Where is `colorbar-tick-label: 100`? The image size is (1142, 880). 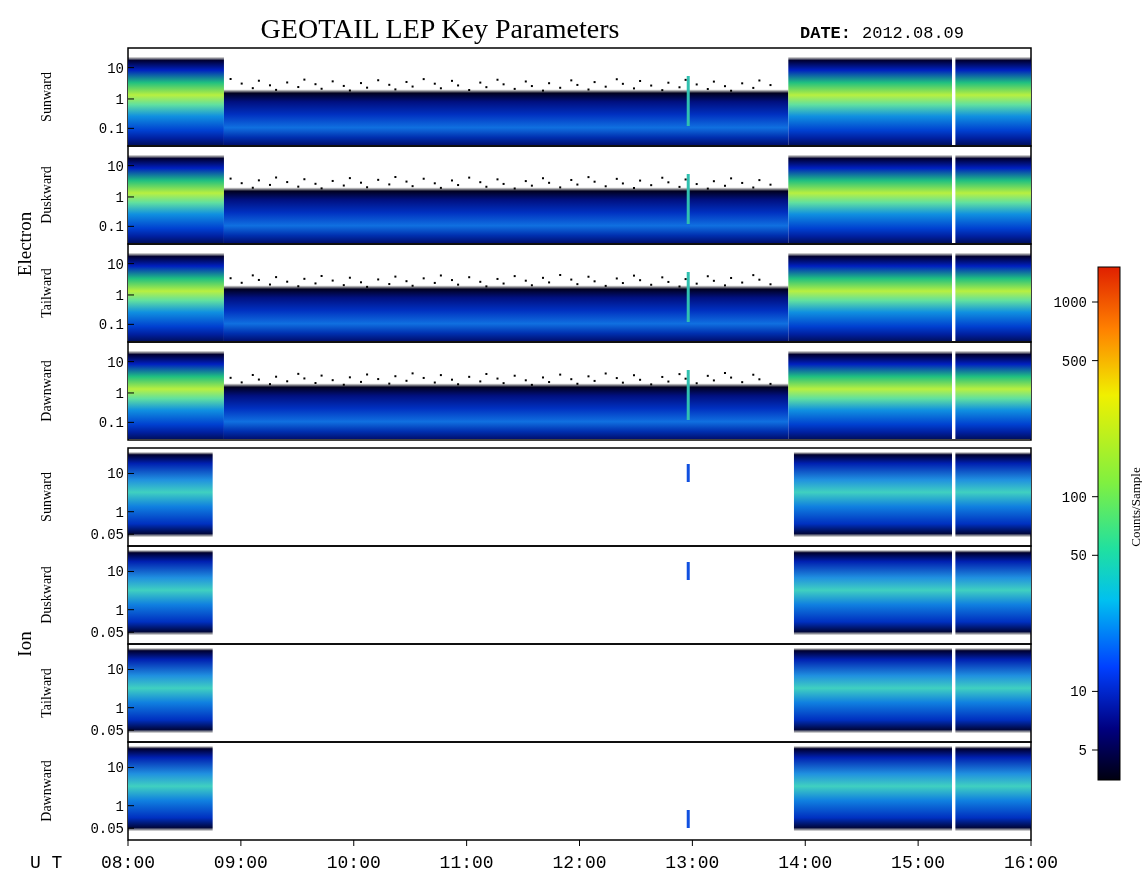 colorbar-tick-label: 100 is located at coordinates (1074, 497).